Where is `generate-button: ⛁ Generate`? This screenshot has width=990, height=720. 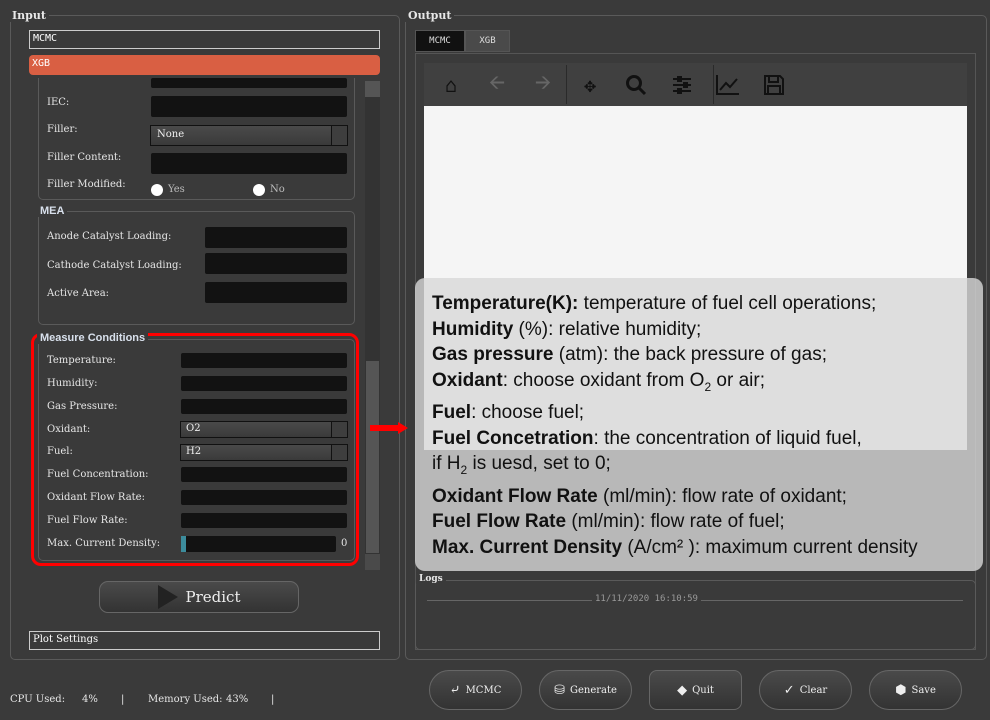
generate-button: ⛁ Generate is located at coordinates (585, 690).